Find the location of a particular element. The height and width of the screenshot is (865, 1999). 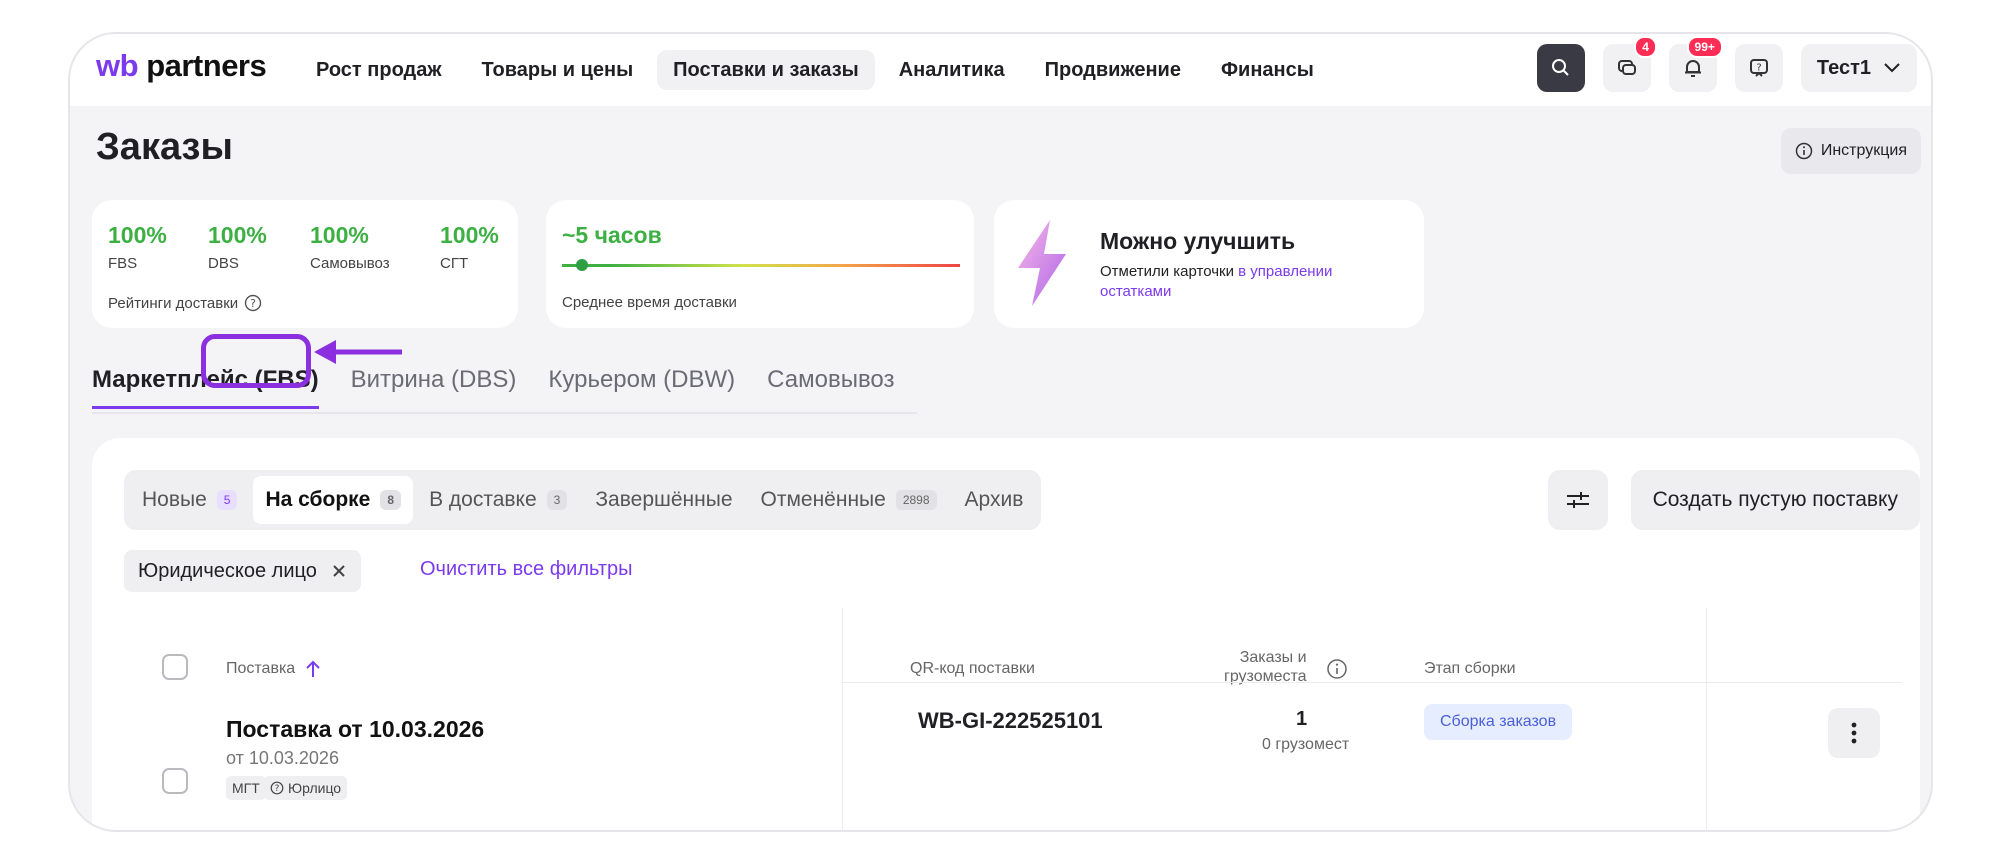

status-tab-completed: Завершённые is located at coordinates (663, 500).